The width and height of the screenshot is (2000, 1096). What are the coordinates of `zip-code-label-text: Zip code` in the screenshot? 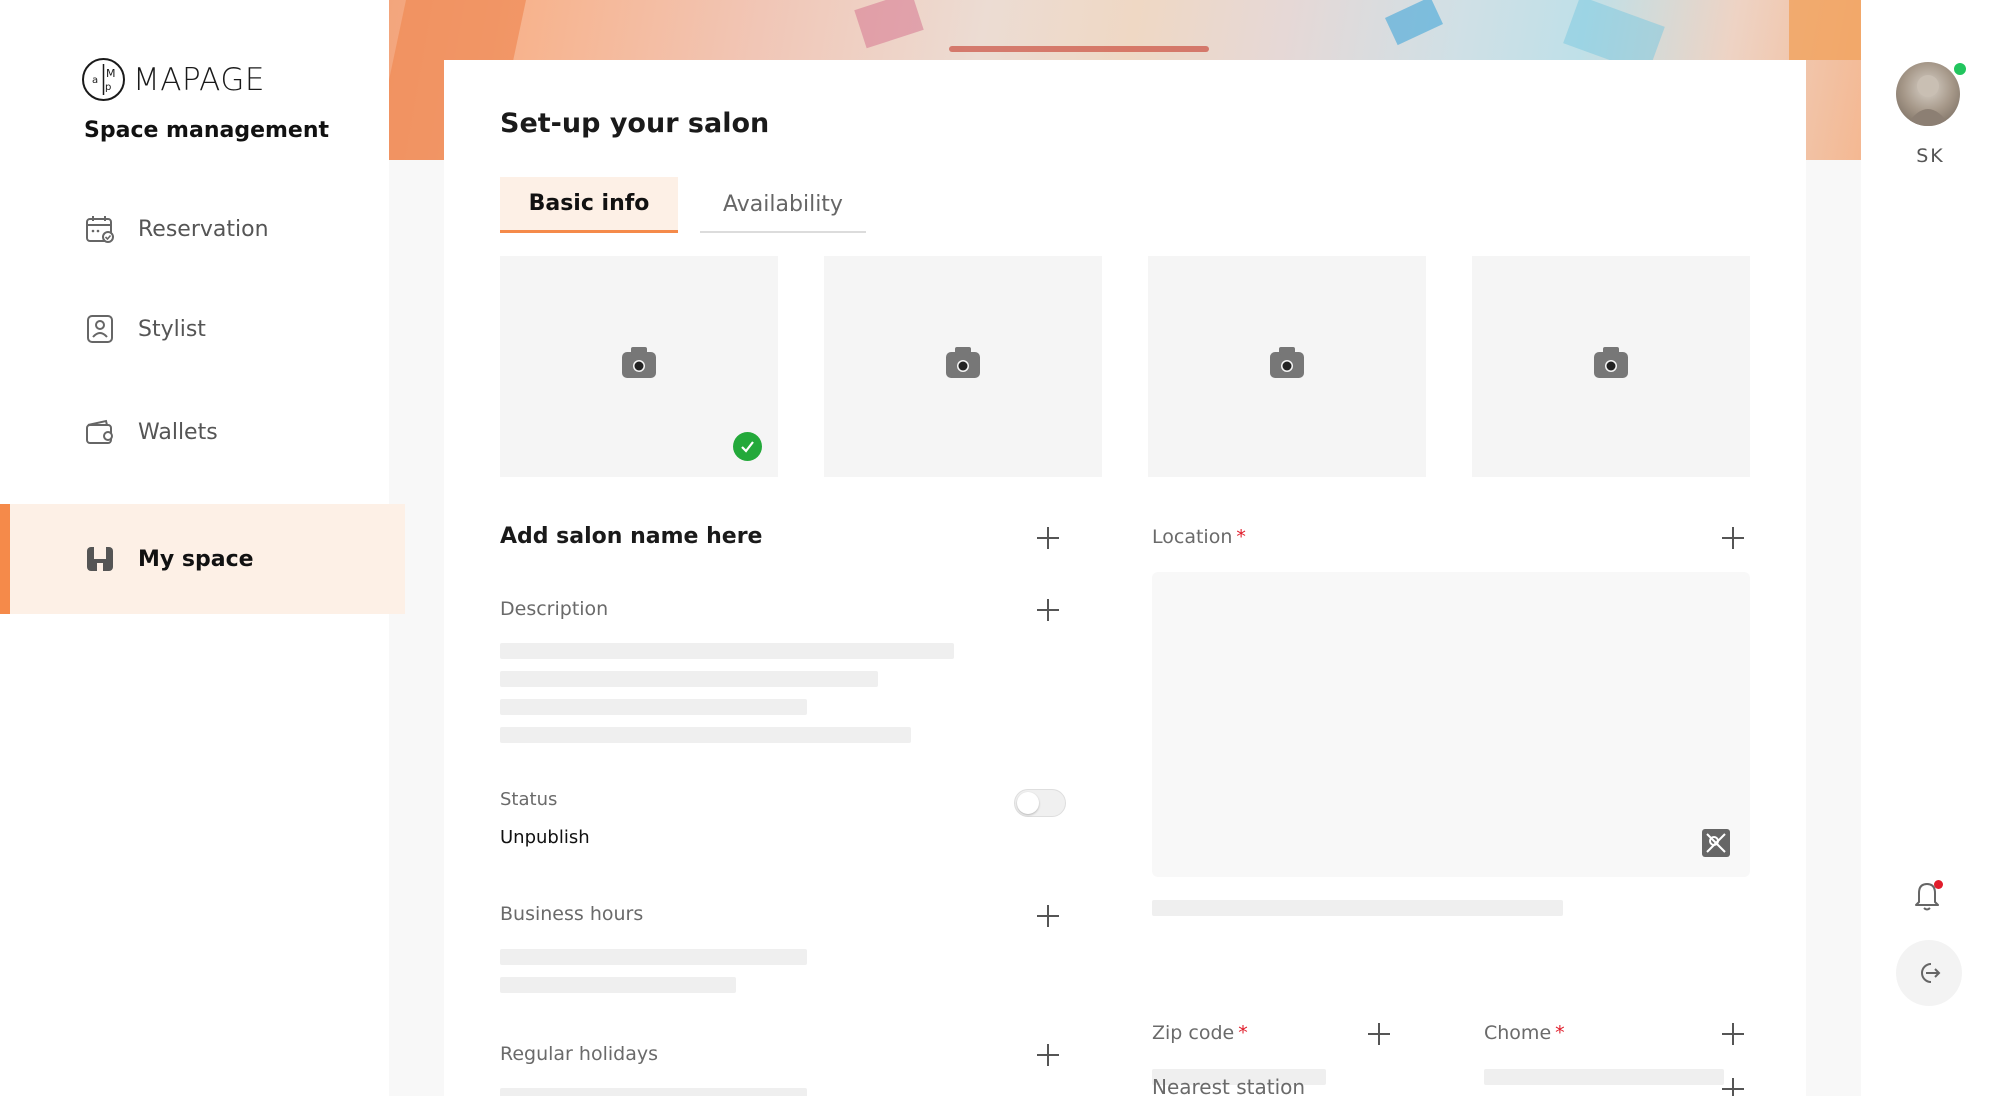 It's located at (1193, 1033).